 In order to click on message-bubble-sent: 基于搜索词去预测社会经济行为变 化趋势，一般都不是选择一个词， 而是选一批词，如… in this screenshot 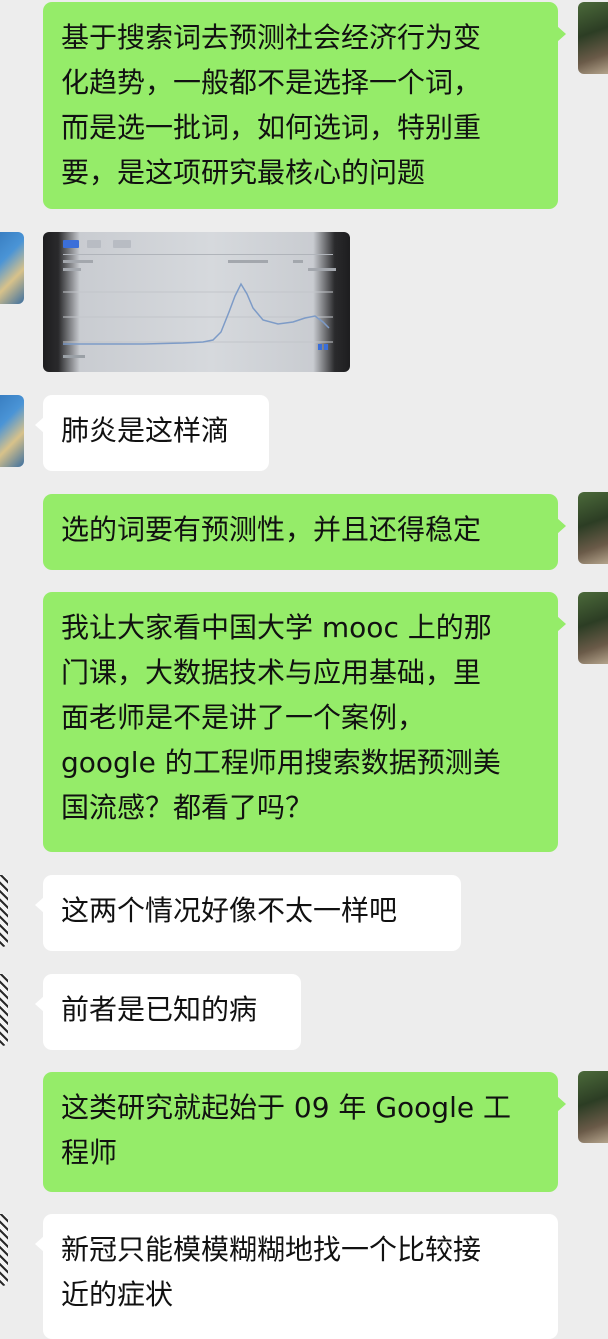, I will do `click(304, 105)`.